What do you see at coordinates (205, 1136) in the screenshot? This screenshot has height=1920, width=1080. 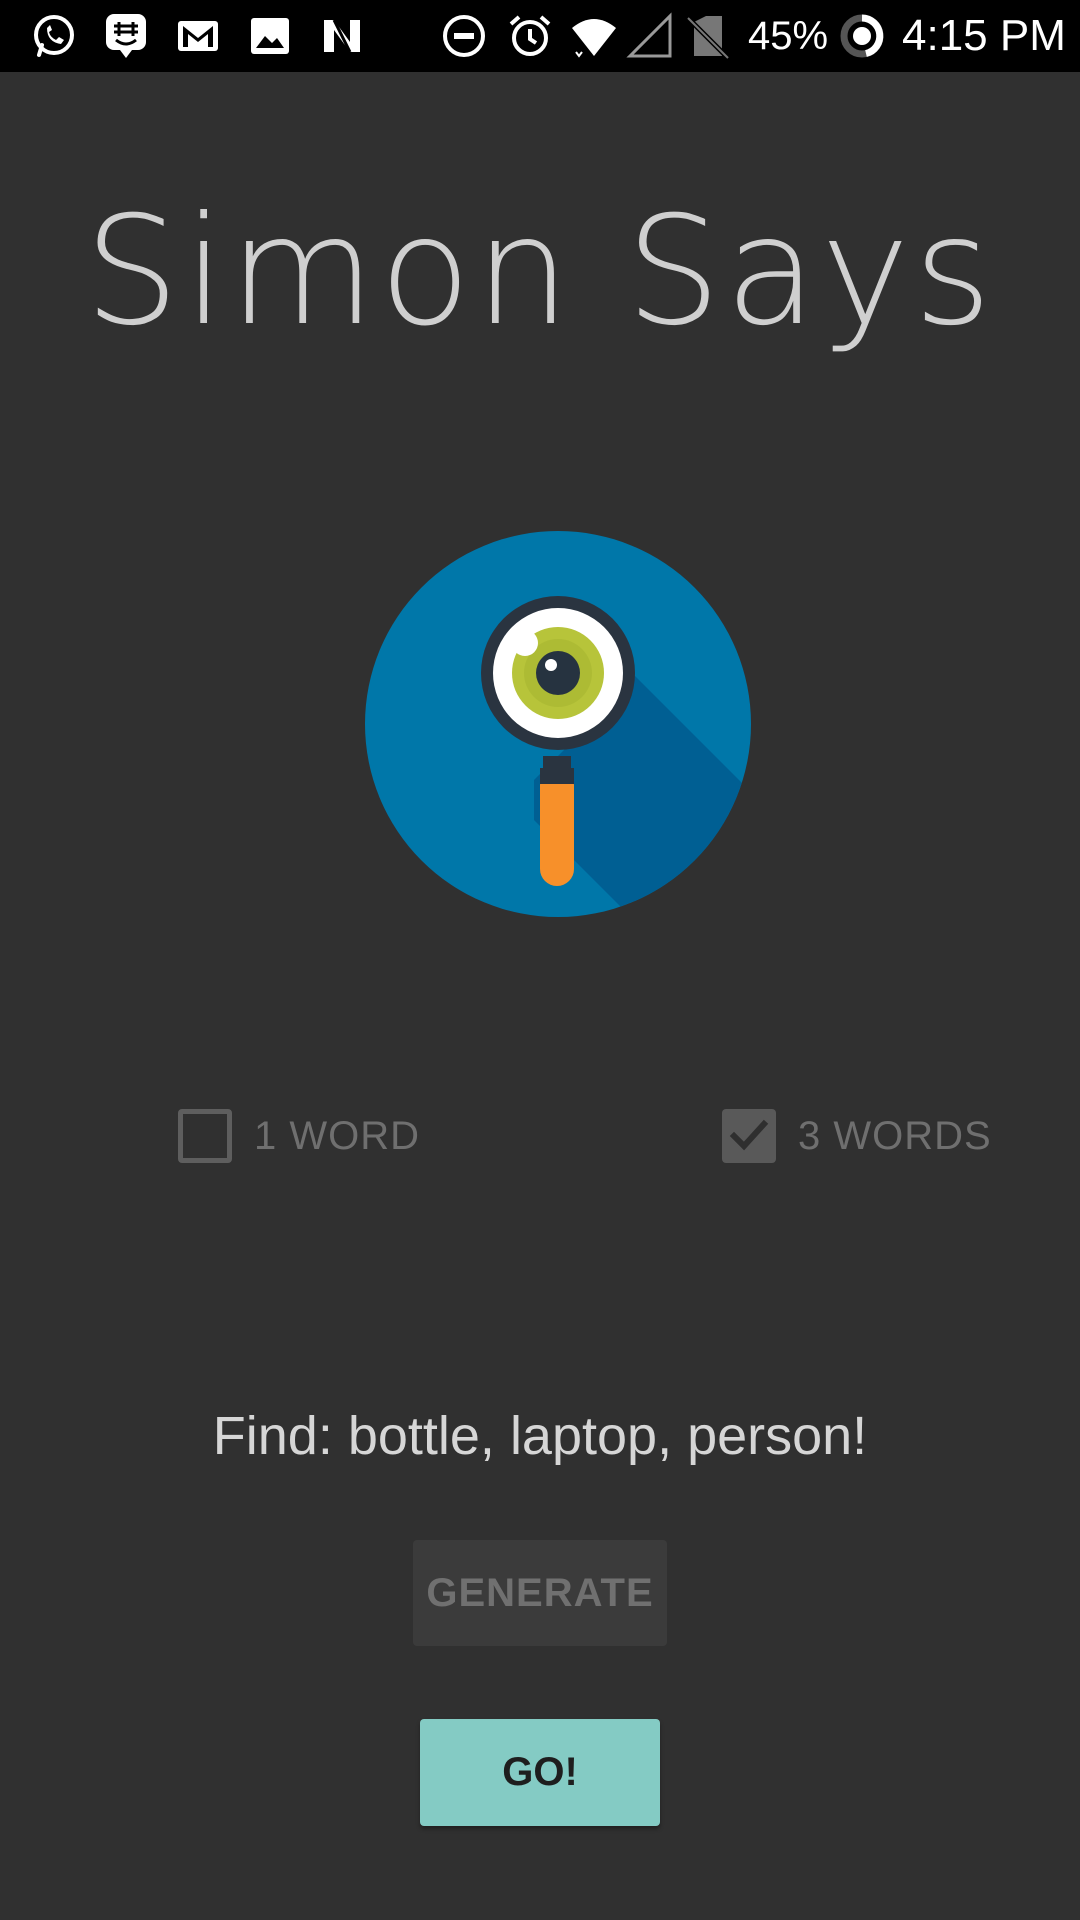 I see `checkbox-unchecked-icon` at bounding box center [205, 1136].